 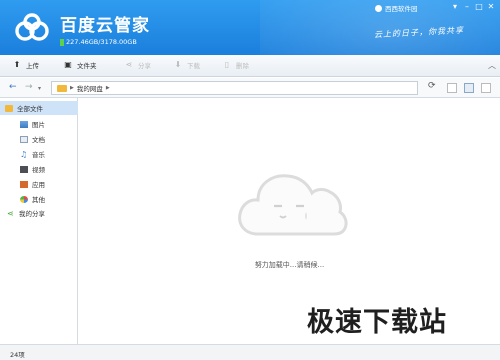 I want to click on upload-button: ⬆ 上传, so click(x=25, y=65).